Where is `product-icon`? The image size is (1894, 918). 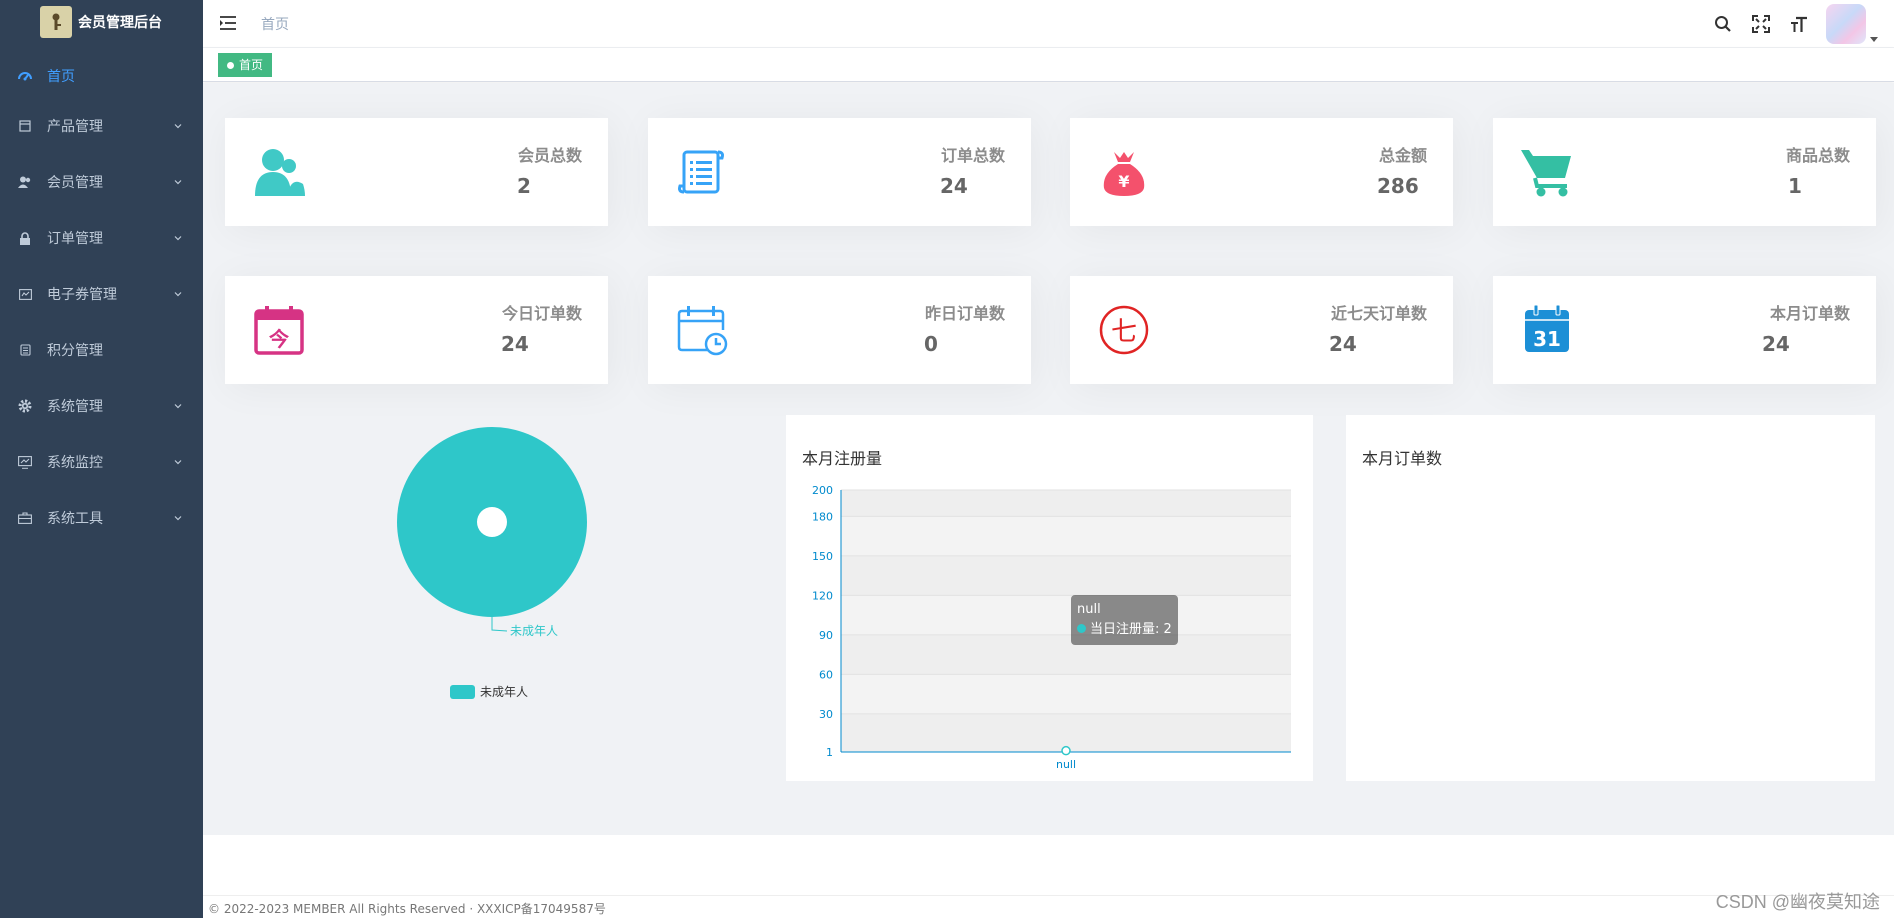 product-icon is located at coordinates (25, 126).